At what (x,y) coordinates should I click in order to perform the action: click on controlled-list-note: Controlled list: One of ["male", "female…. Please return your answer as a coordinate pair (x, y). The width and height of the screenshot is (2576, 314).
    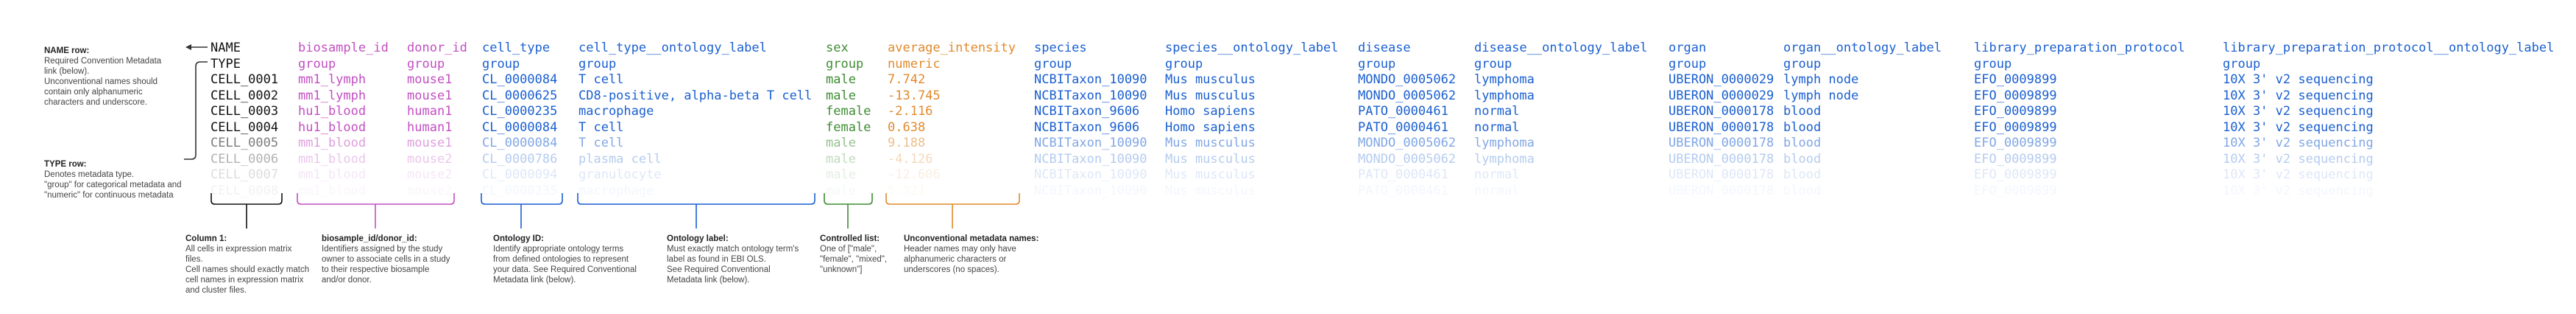
    Looking at the image, I should click on (868, 254).